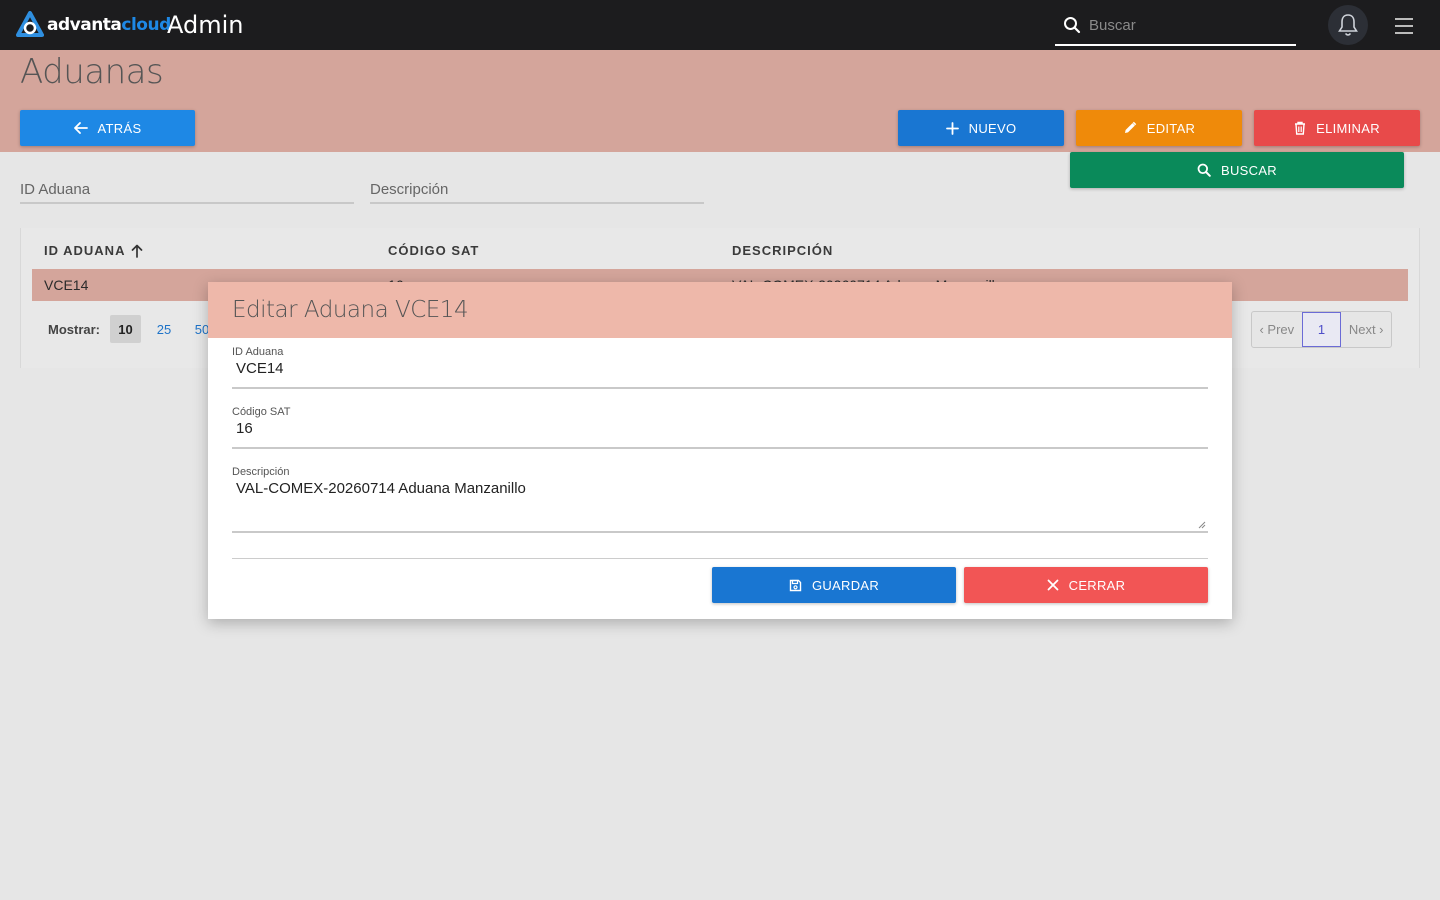 This screenshot has height=900, width=1440. Describe the element at coordinates (205, 25) in the screenshot. I see `app-title: Admin` at that location.